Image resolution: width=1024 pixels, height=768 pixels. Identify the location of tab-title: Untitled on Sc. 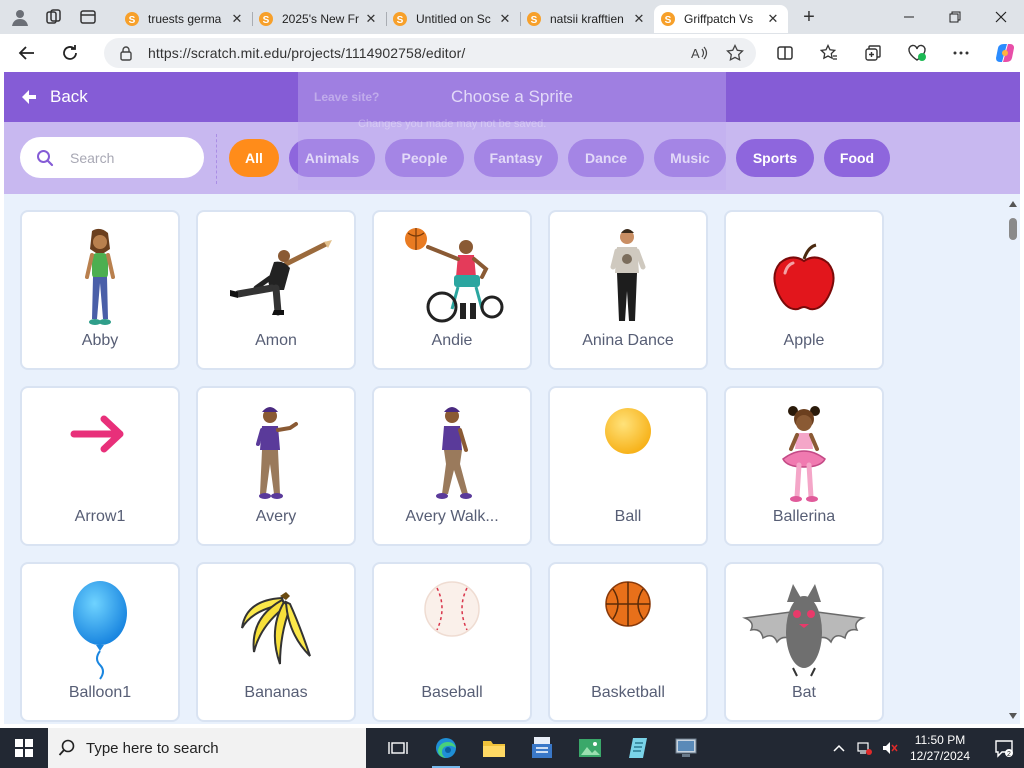
(453, 19).